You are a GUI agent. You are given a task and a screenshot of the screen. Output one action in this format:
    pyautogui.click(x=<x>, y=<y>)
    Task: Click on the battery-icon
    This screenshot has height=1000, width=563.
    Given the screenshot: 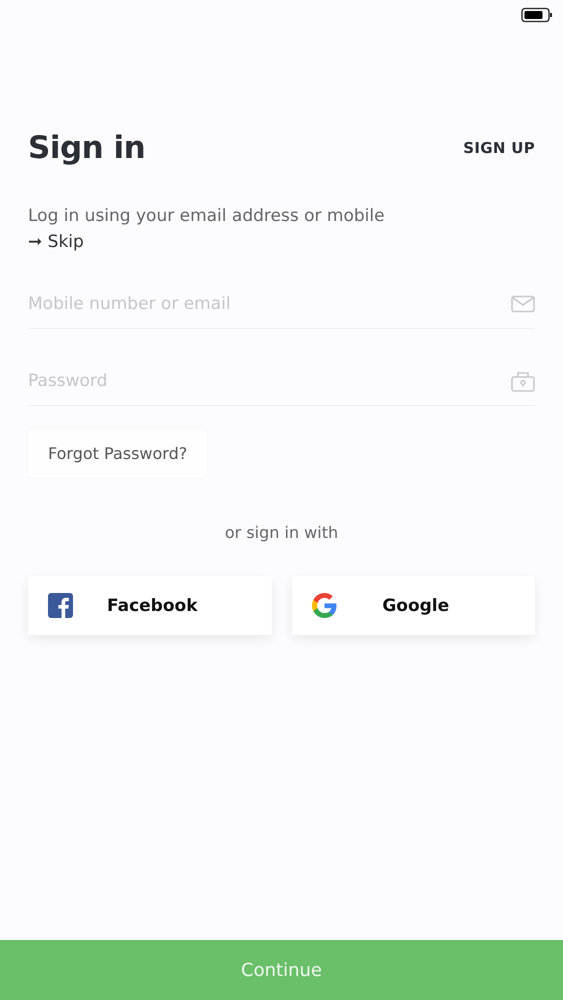 What is the action you would take?
    pyautogui.click(x=537, y=15)
    